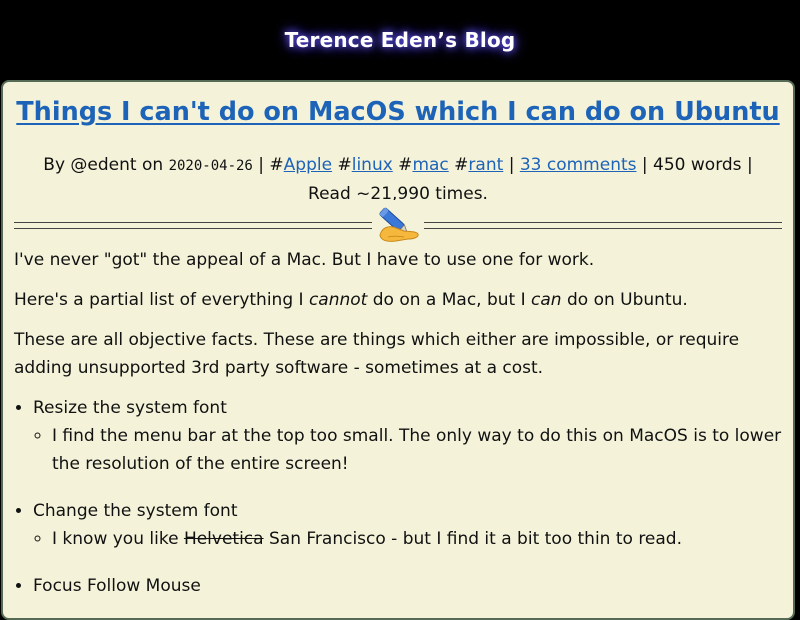 This screenshot has height=620, width=800. Describe the element at coordinates (308, 165) in the screenshot. I see `tag-link-apple: Apple` at that location.